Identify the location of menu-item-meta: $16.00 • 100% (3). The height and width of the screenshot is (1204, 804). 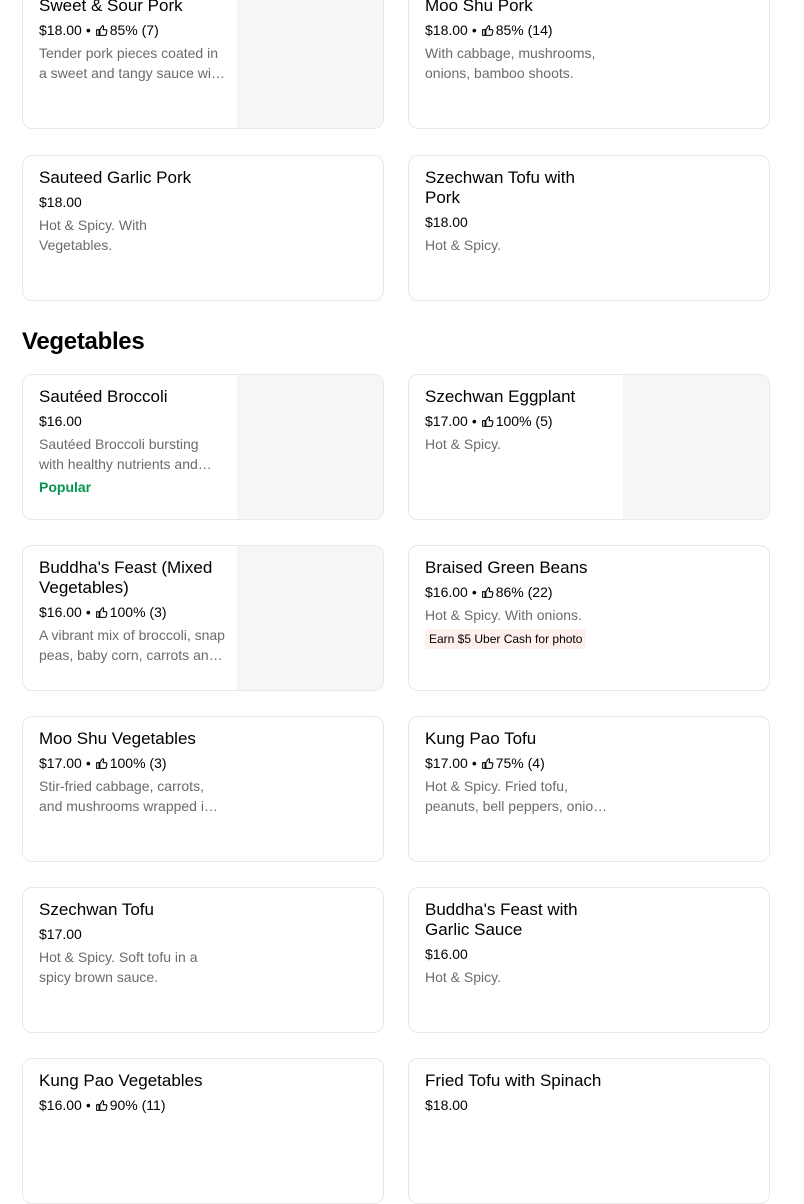
(133, 612).